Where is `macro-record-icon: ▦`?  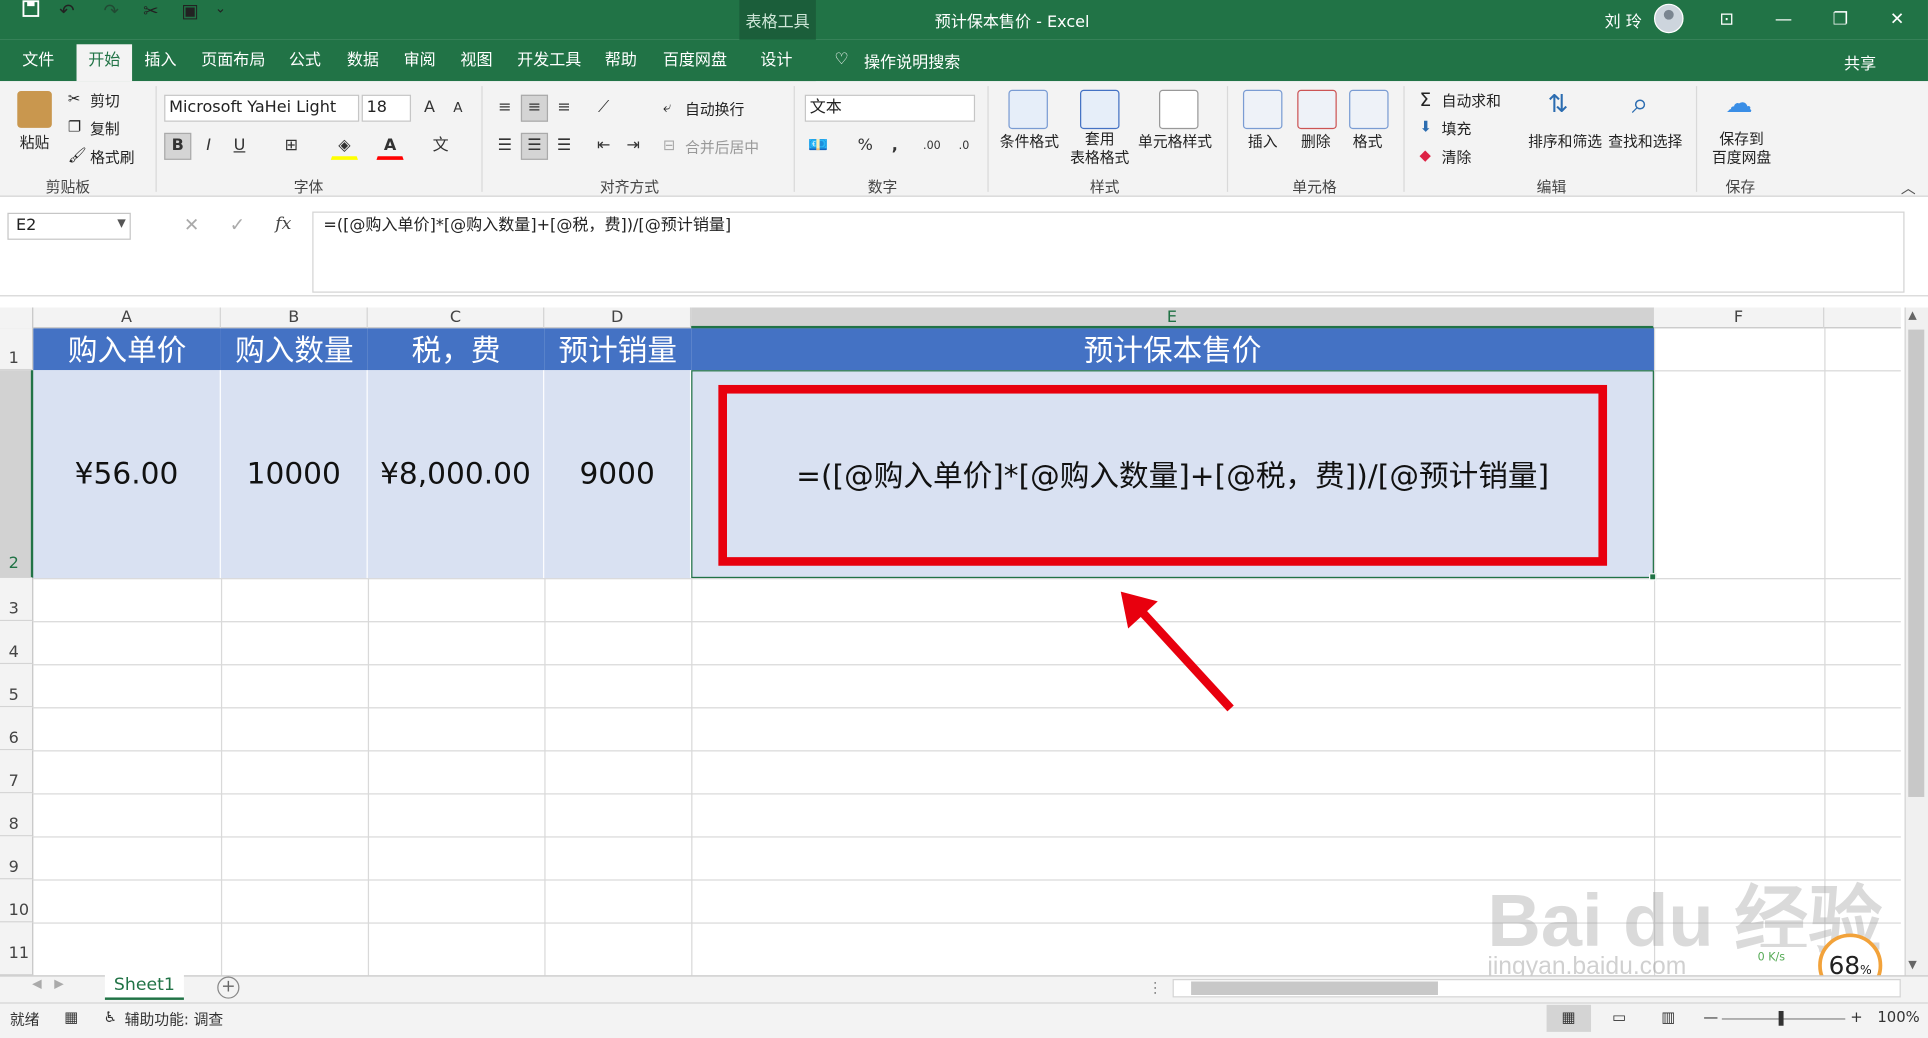
macro-record-icon: ▦ is located at coordinates (71, 1017).